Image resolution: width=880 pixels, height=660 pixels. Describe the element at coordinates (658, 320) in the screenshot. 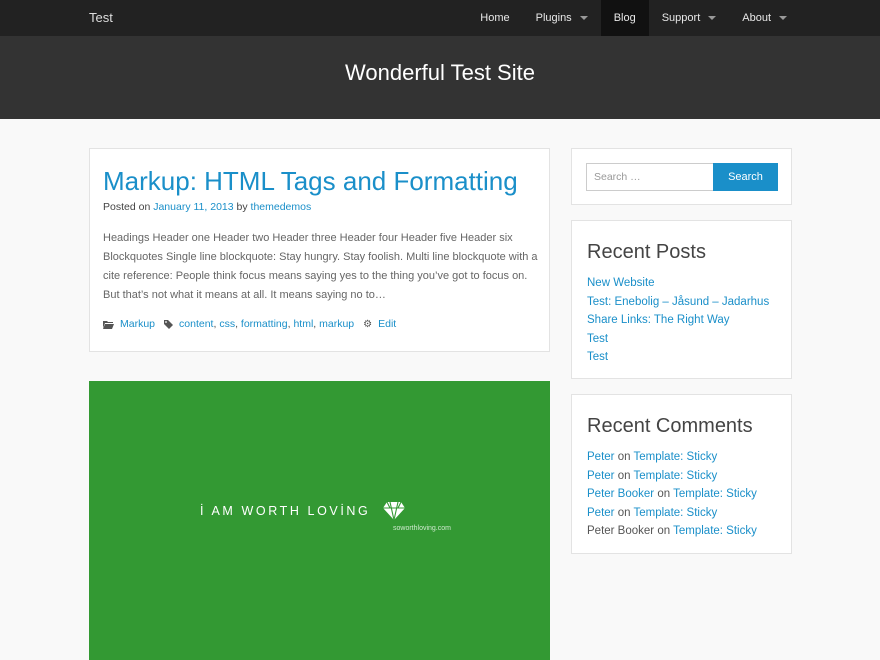

I see `recent-post-link: Share Links: The Right Way` at that location.